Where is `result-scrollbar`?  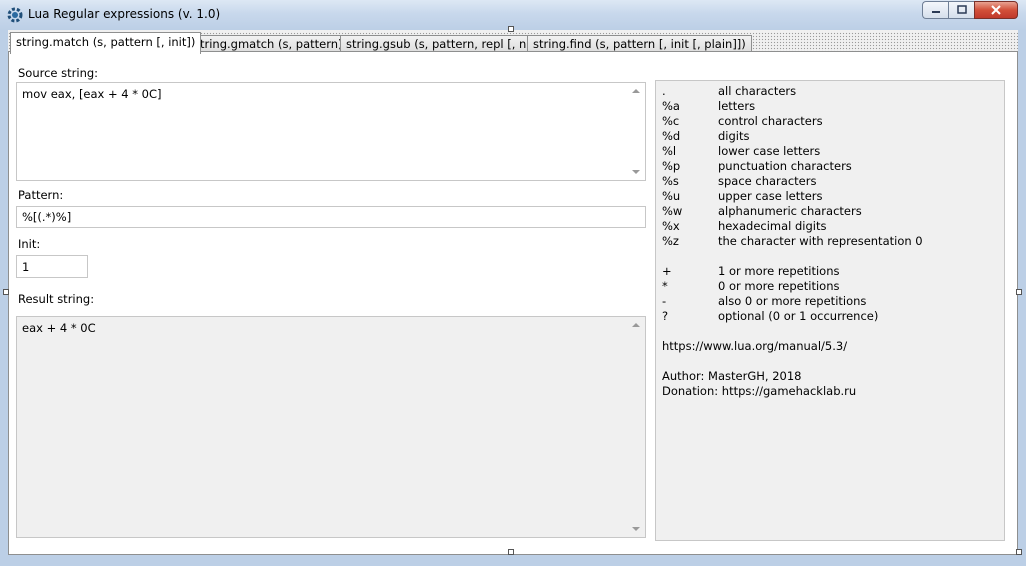 result-scrollbar is located at coordinates (636, 427).